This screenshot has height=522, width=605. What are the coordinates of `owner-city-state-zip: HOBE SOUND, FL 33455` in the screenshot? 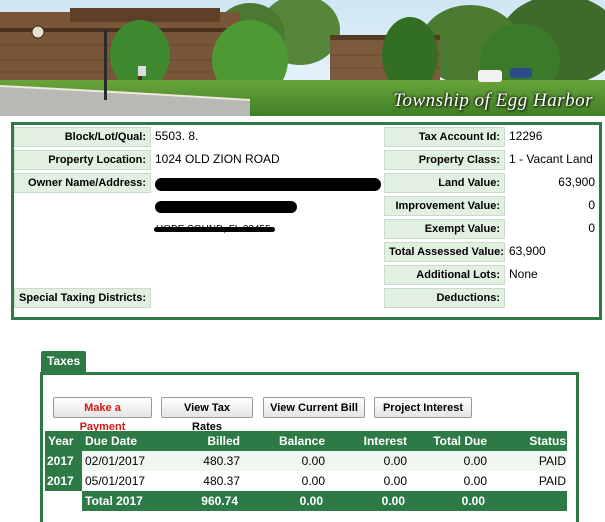 It's located at (214, 229).